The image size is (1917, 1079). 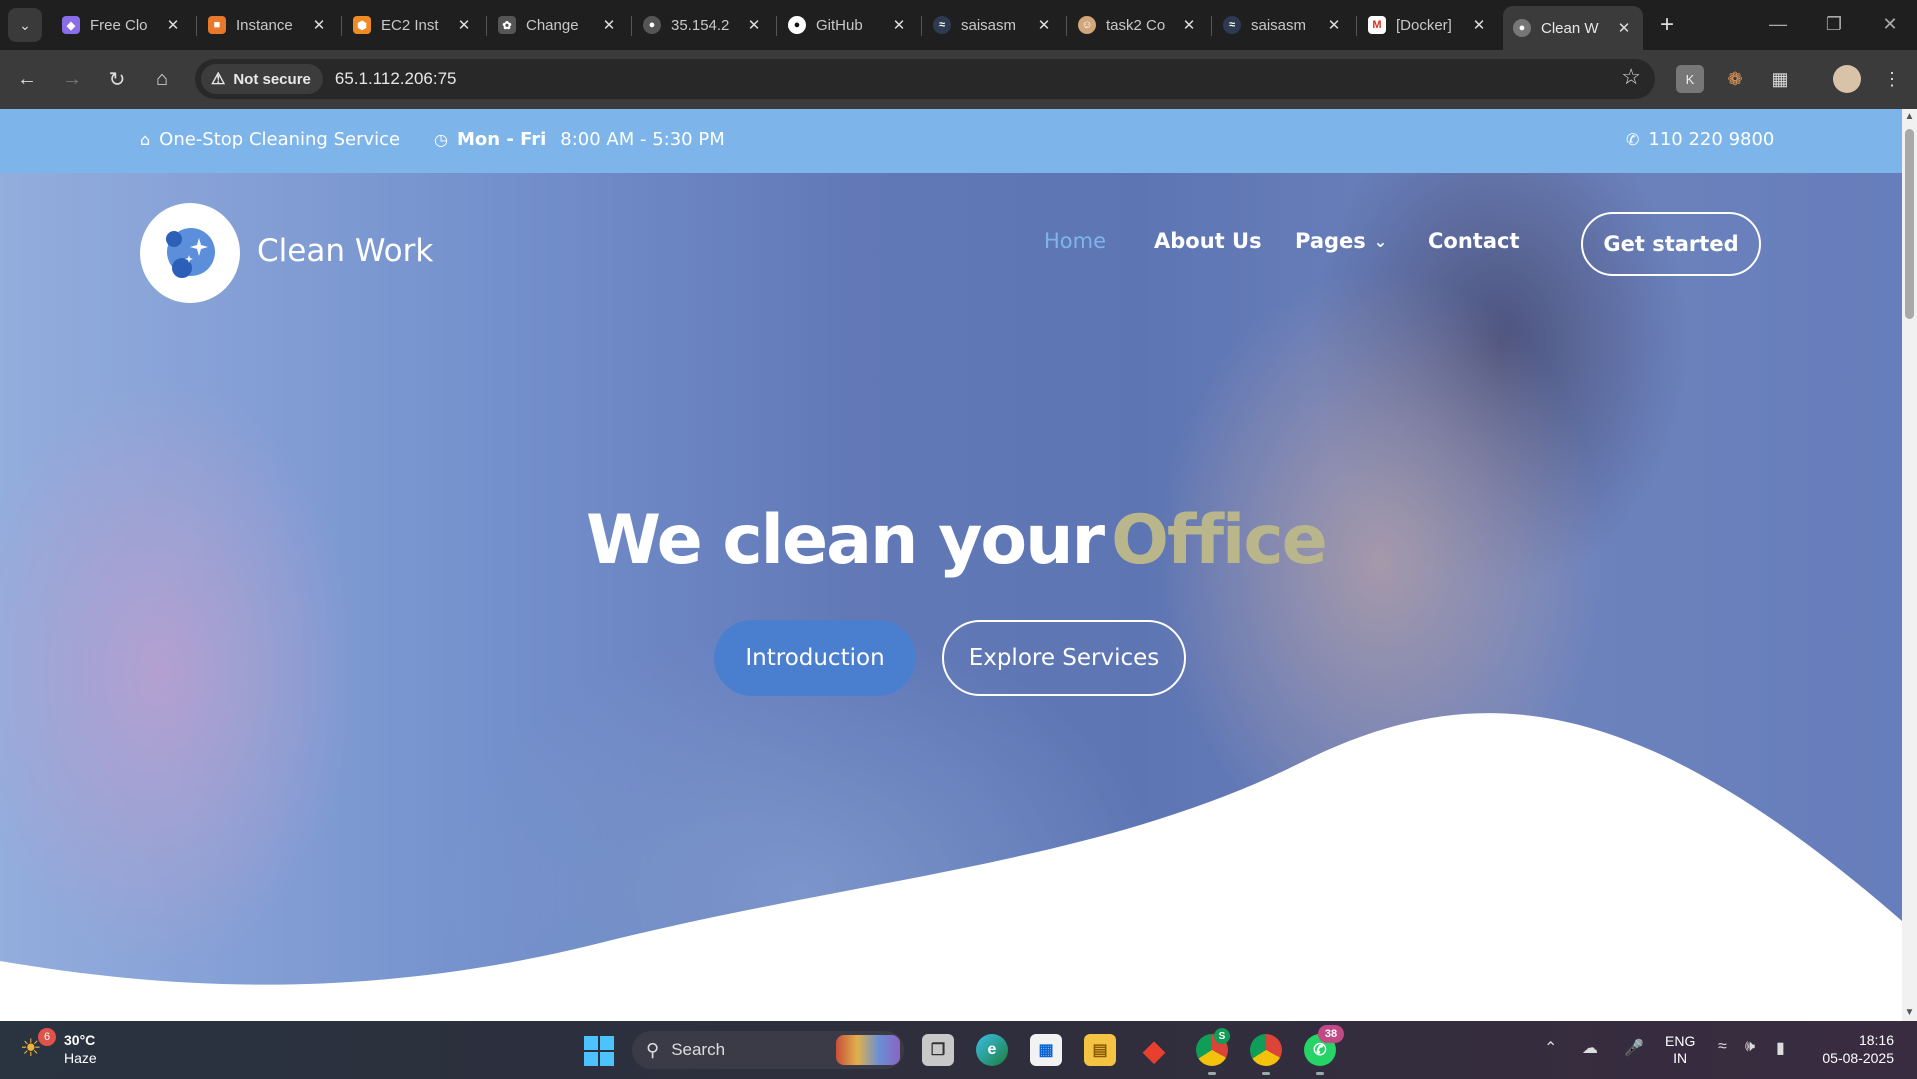 I want to click on task-view-icon: ❐, so click(x=938, y=1050).